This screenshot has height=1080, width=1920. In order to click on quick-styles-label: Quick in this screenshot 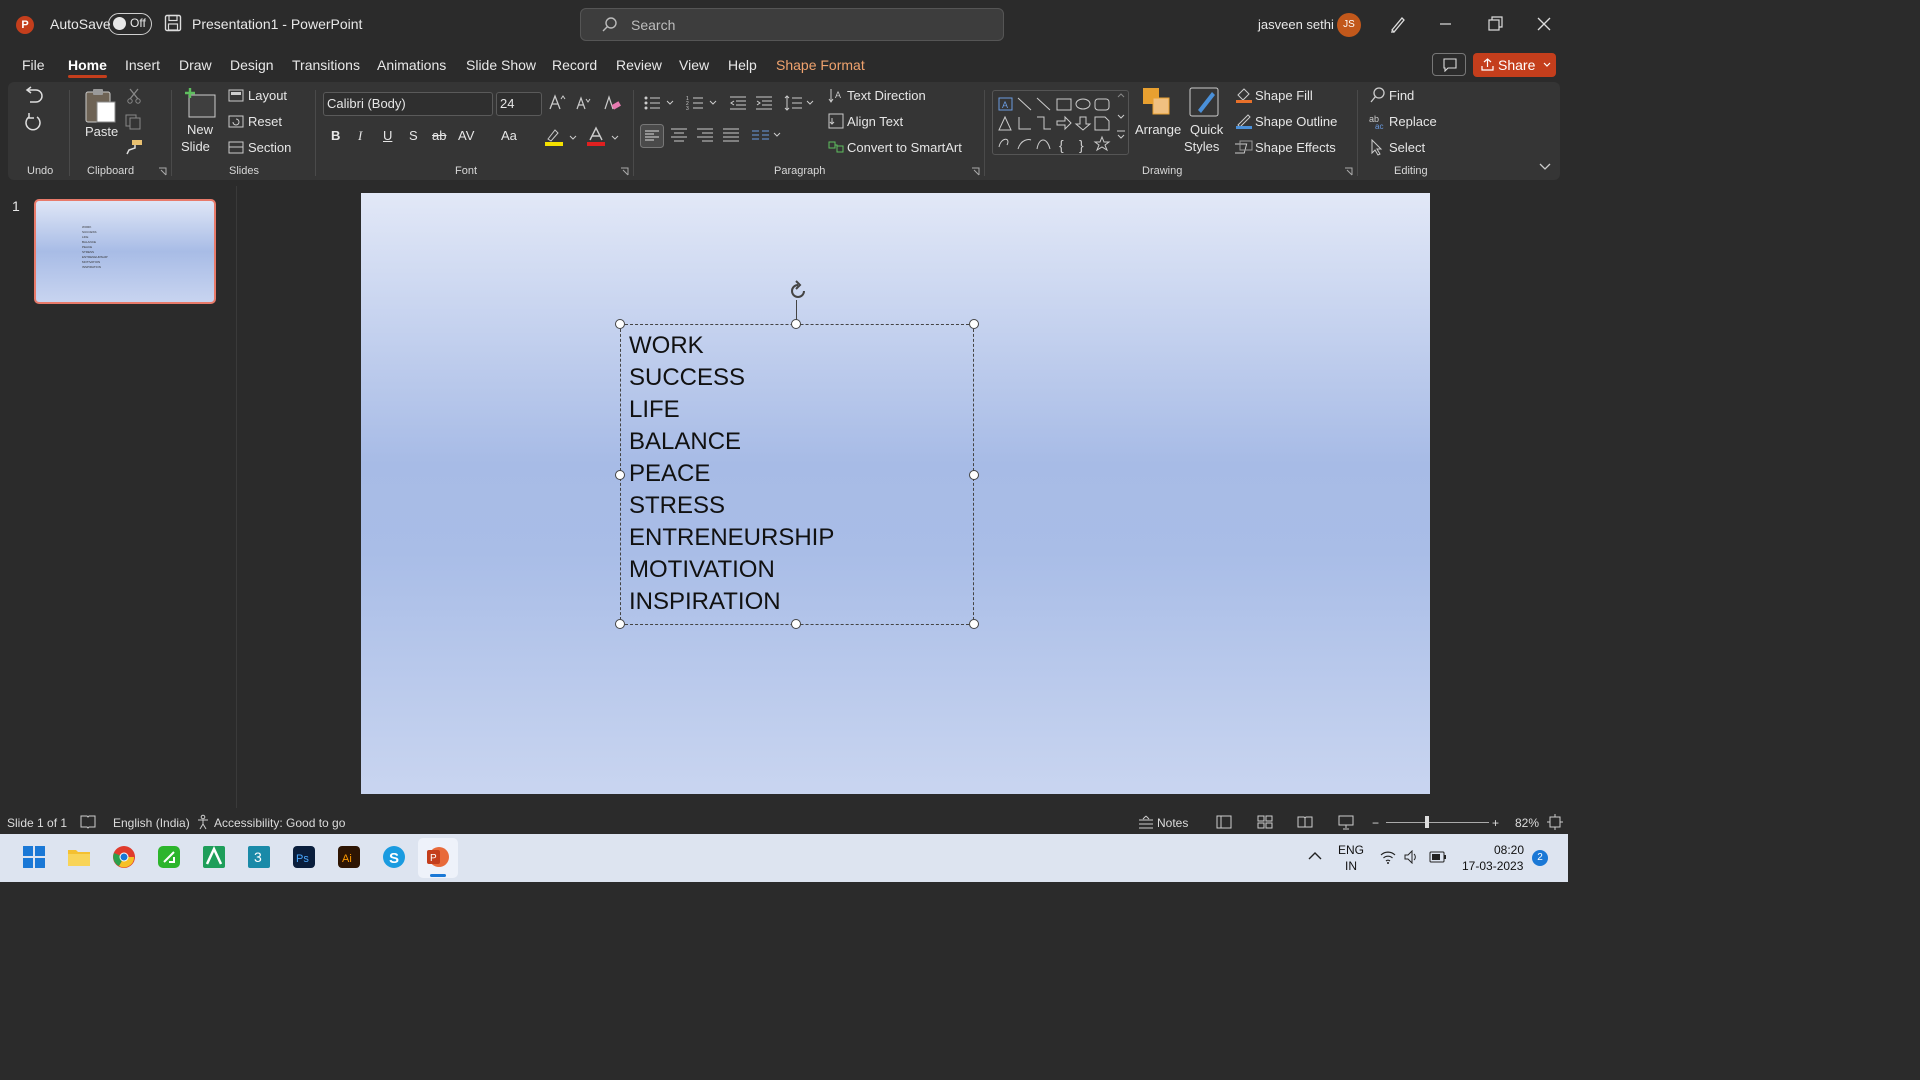, I will do `click(1206, 129)`.